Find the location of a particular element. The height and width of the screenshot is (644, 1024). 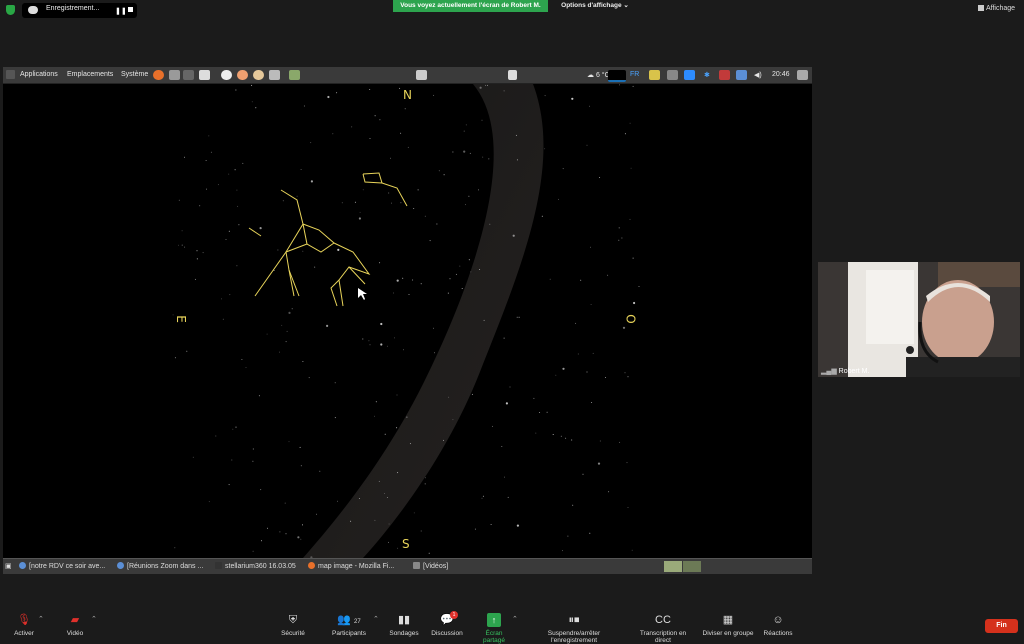

stop-recording-icon is located at coordinates (130, 9).